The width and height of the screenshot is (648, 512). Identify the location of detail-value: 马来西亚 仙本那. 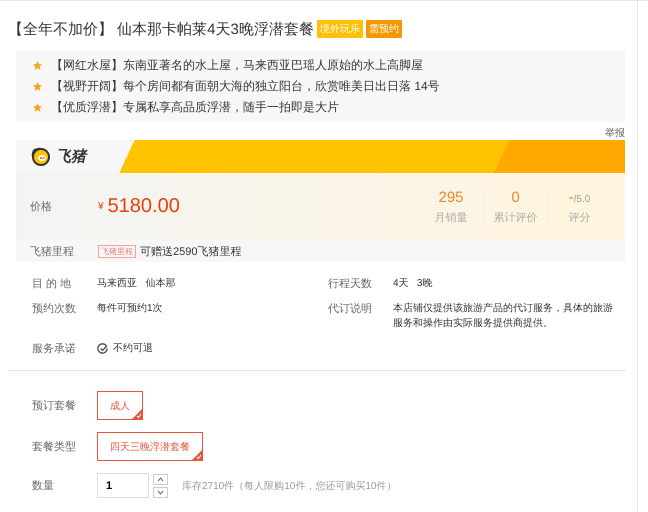
(136, 283).